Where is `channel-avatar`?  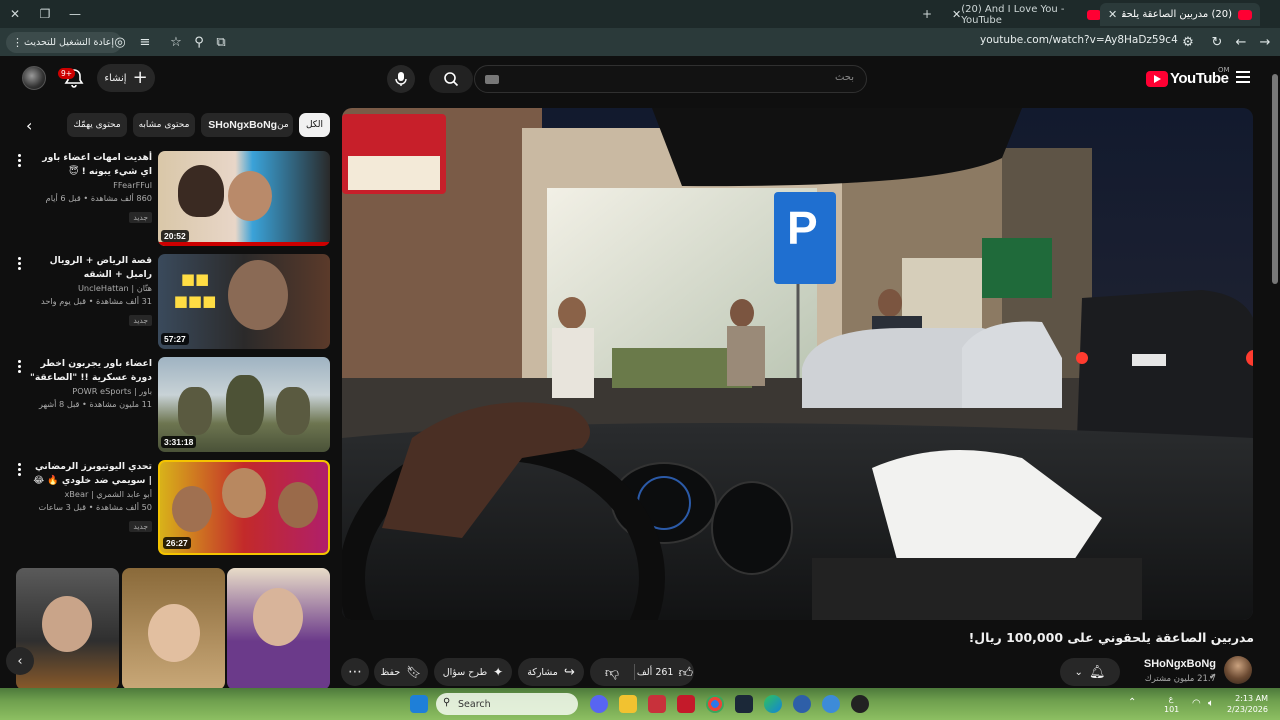 channel-avatar is located at coordinates (1238, 670).